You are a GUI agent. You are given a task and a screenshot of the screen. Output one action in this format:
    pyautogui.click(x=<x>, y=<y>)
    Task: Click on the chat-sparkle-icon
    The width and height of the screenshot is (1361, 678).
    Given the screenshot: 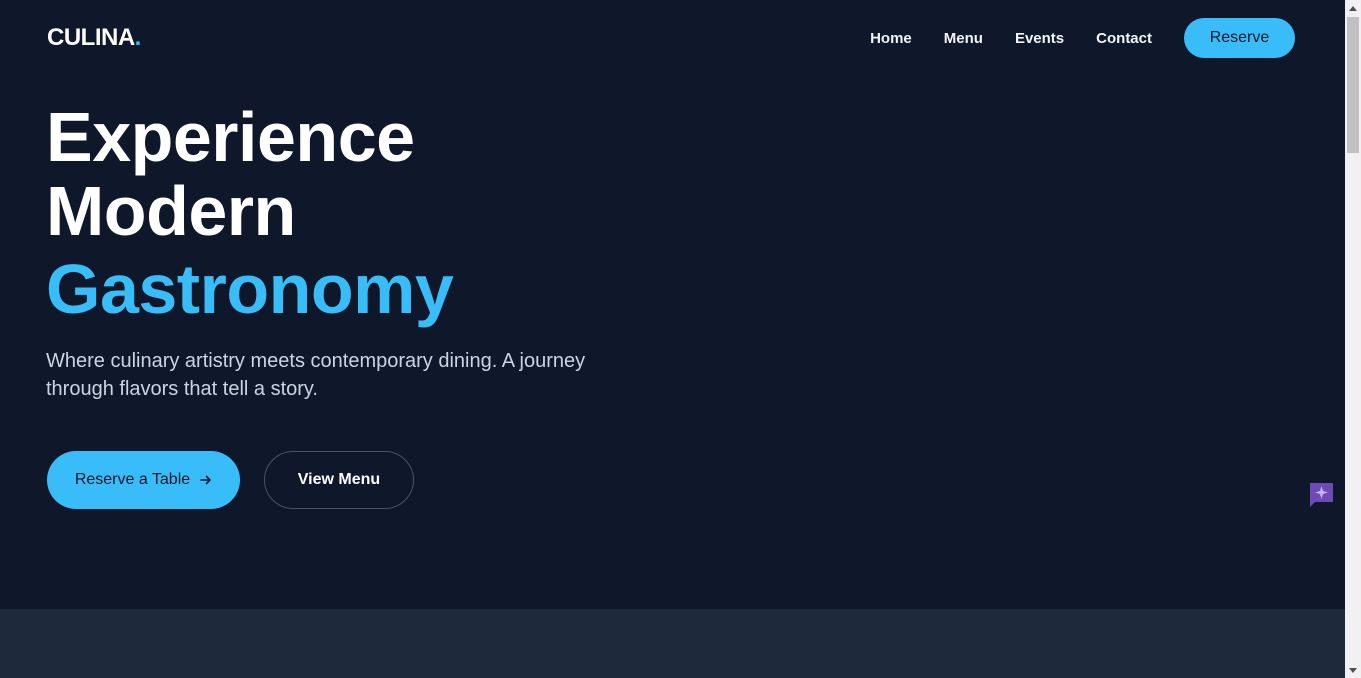 What is the action you would take?
    pyautogui.click(x=1321, y=494)
    